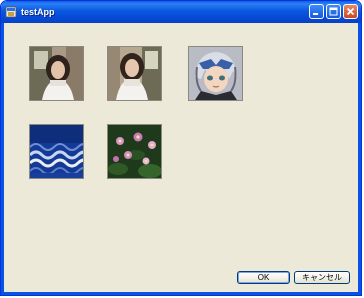 The image size is (364, 298). I want to click on app-icon, so click(11, 11).